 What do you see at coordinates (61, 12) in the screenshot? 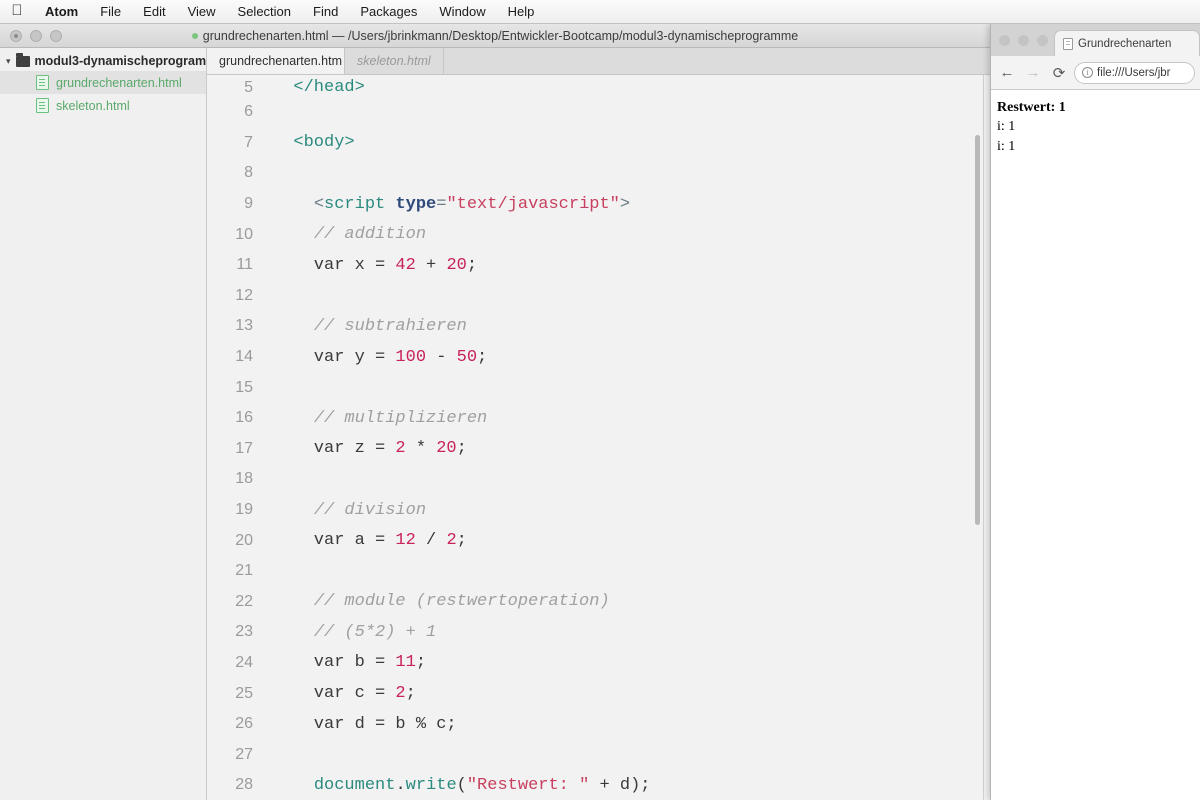
I see `menu-item-atom: Atom` at bounding box center [61, 12].